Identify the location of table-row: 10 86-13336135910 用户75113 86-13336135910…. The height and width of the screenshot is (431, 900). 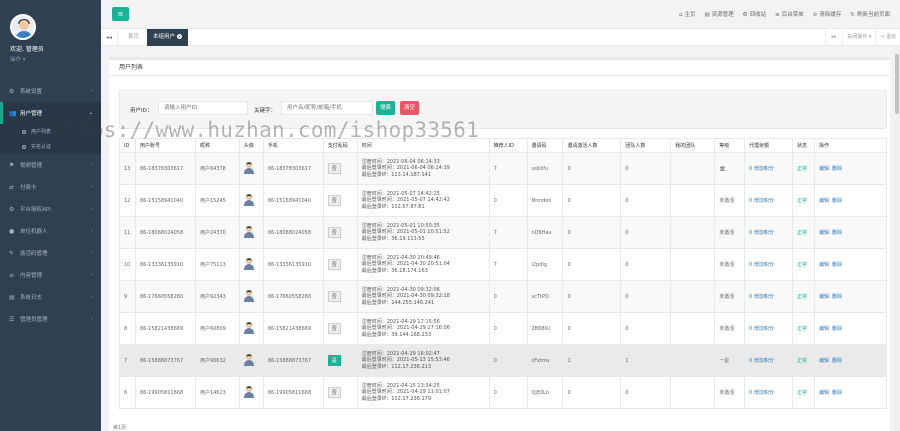
(503, 264).